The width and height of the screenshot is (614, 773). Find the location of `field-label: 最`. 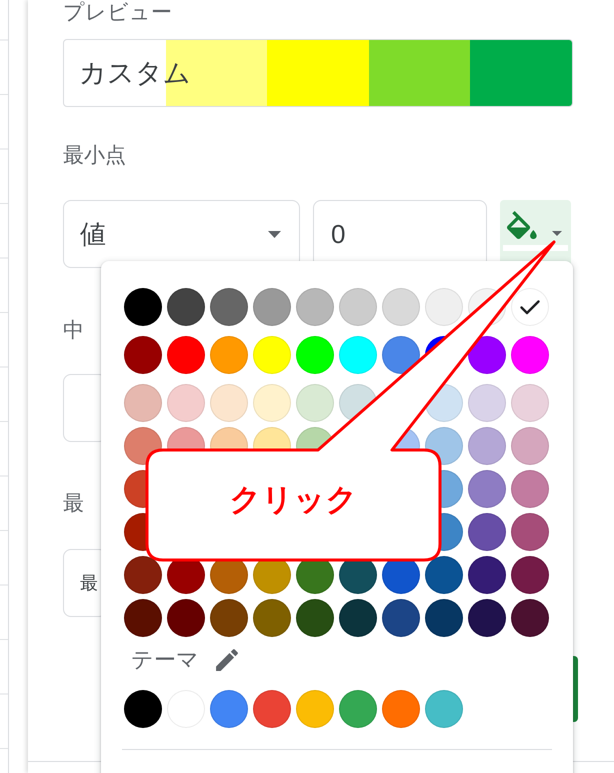

field-label: 最 is located at coordinates (73, 504).